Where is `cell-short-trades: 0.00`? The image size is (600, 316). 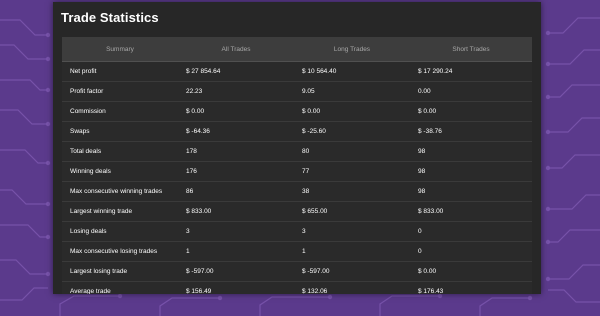
cell-short-trades: 0.00 is located at coordinates (424, 91).